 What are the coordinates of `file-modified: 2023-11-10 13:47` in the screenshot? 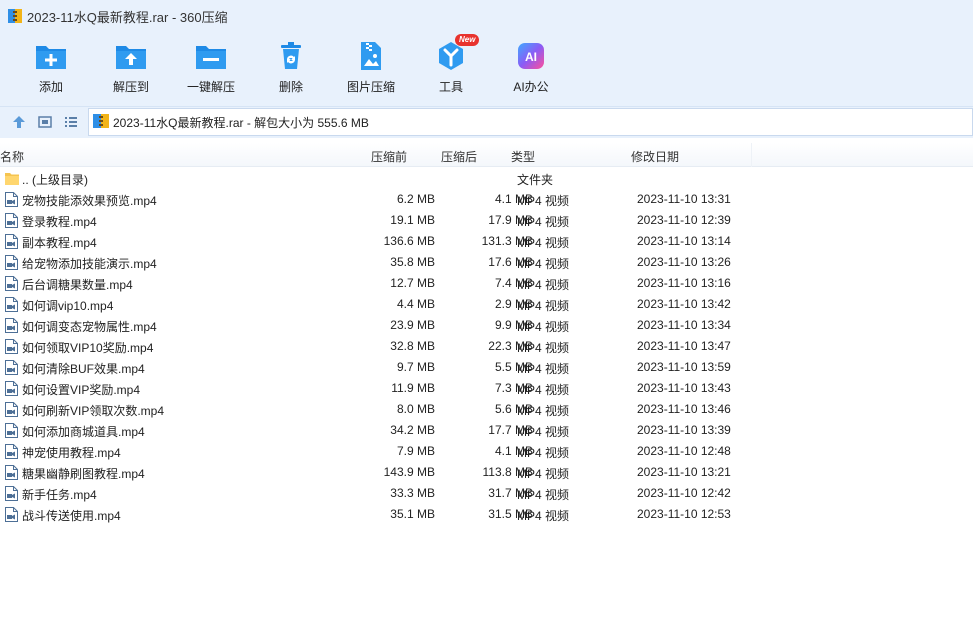 It's located at (684, 346).